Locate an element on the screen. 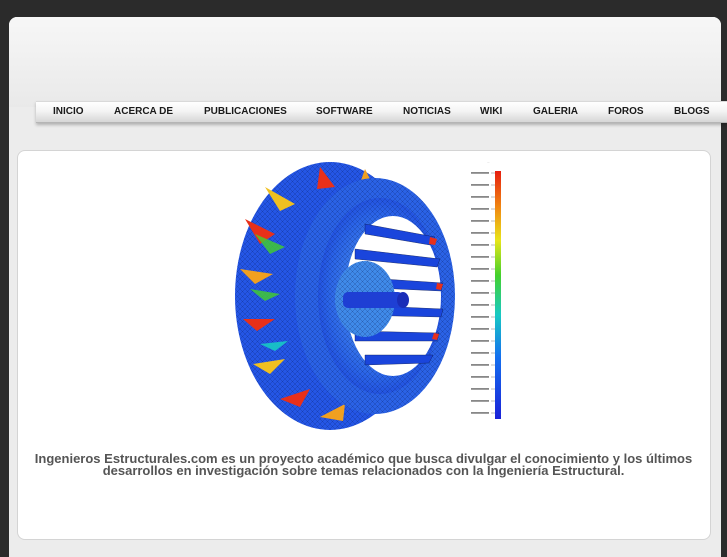  nav-item-inicio: INICIO is located at coordinates (68, 112).